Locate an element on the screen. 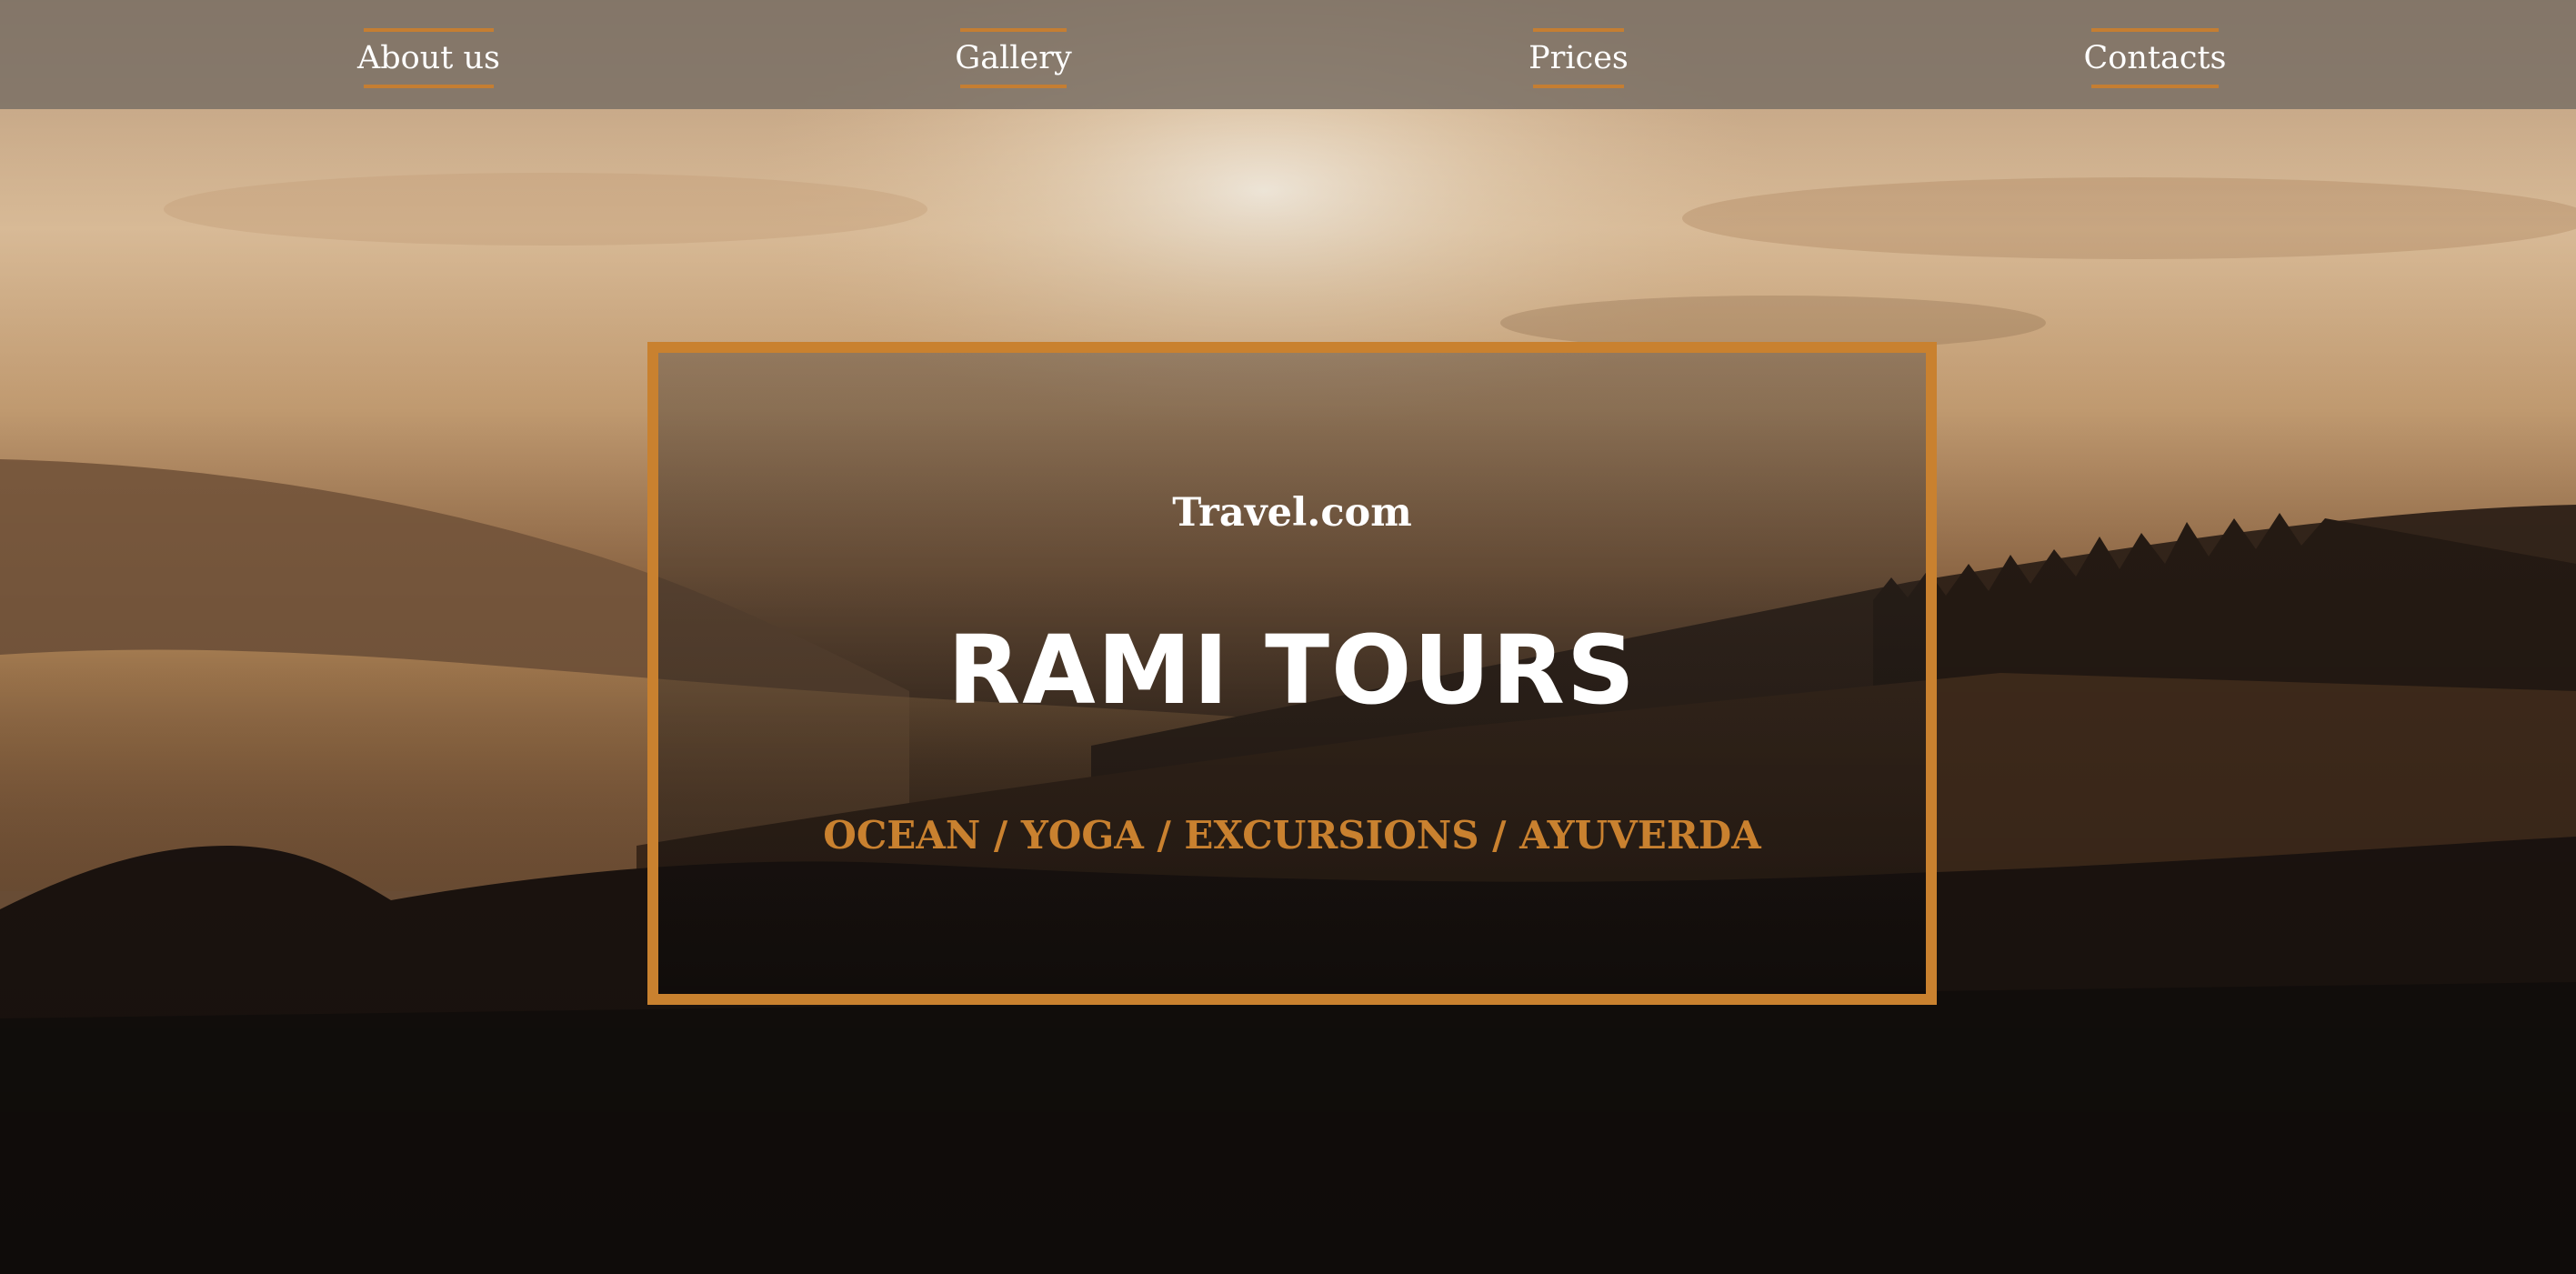 The image size is (2576, 1274). hero-tagline: OCEAN / YOGA / EXCURSIONS / AYUVERDA is located at coordinates (1292, 835).